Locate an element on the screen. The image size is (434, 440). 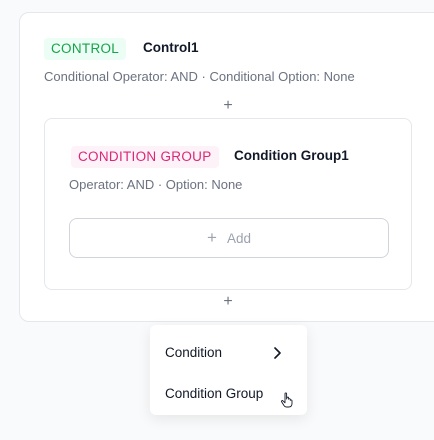
add-button-label: Add is located at coordinates (238, 238).